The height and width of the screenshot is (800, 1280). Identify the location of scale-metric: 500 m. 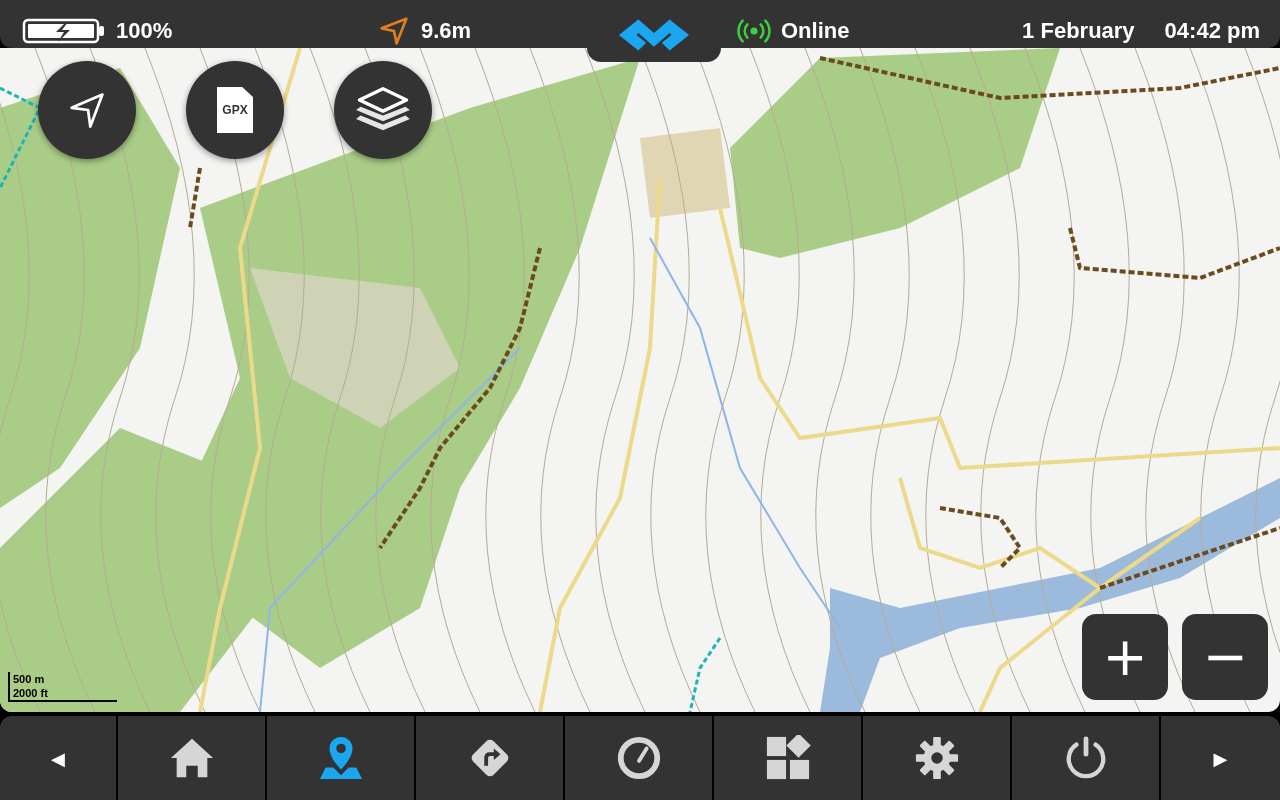
(29, 679).